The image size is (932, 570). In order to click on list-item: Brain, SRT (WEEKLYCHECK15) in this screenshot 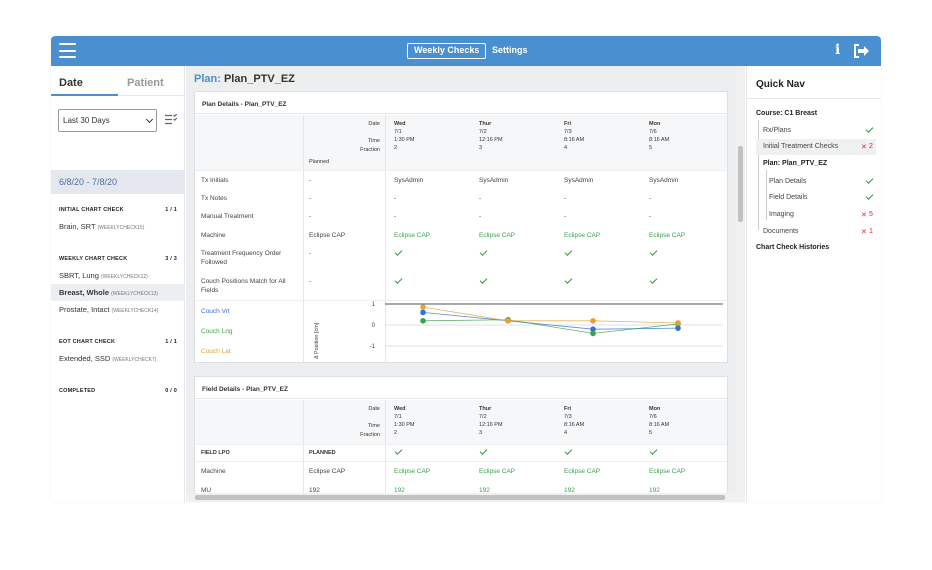, I will do `click(118, 226)`.